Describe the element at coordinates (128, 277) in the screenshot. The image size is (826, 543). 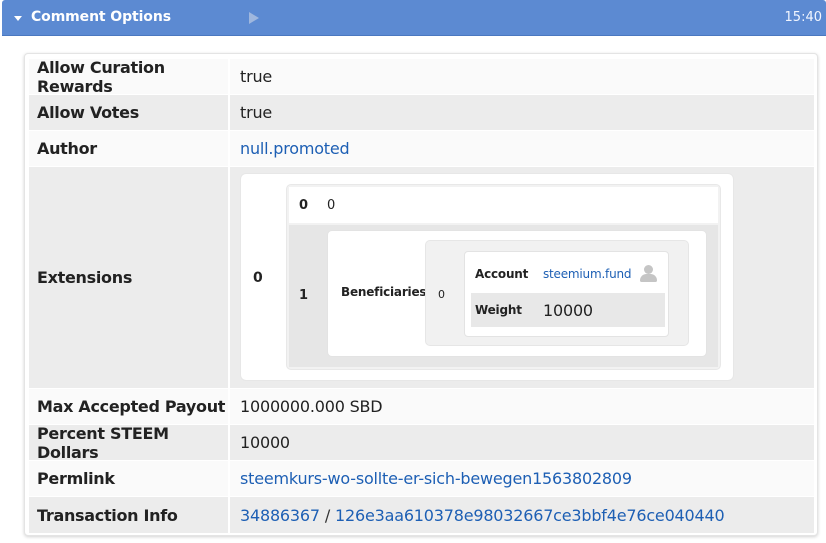
I see `field-label: Extensions` at that location.